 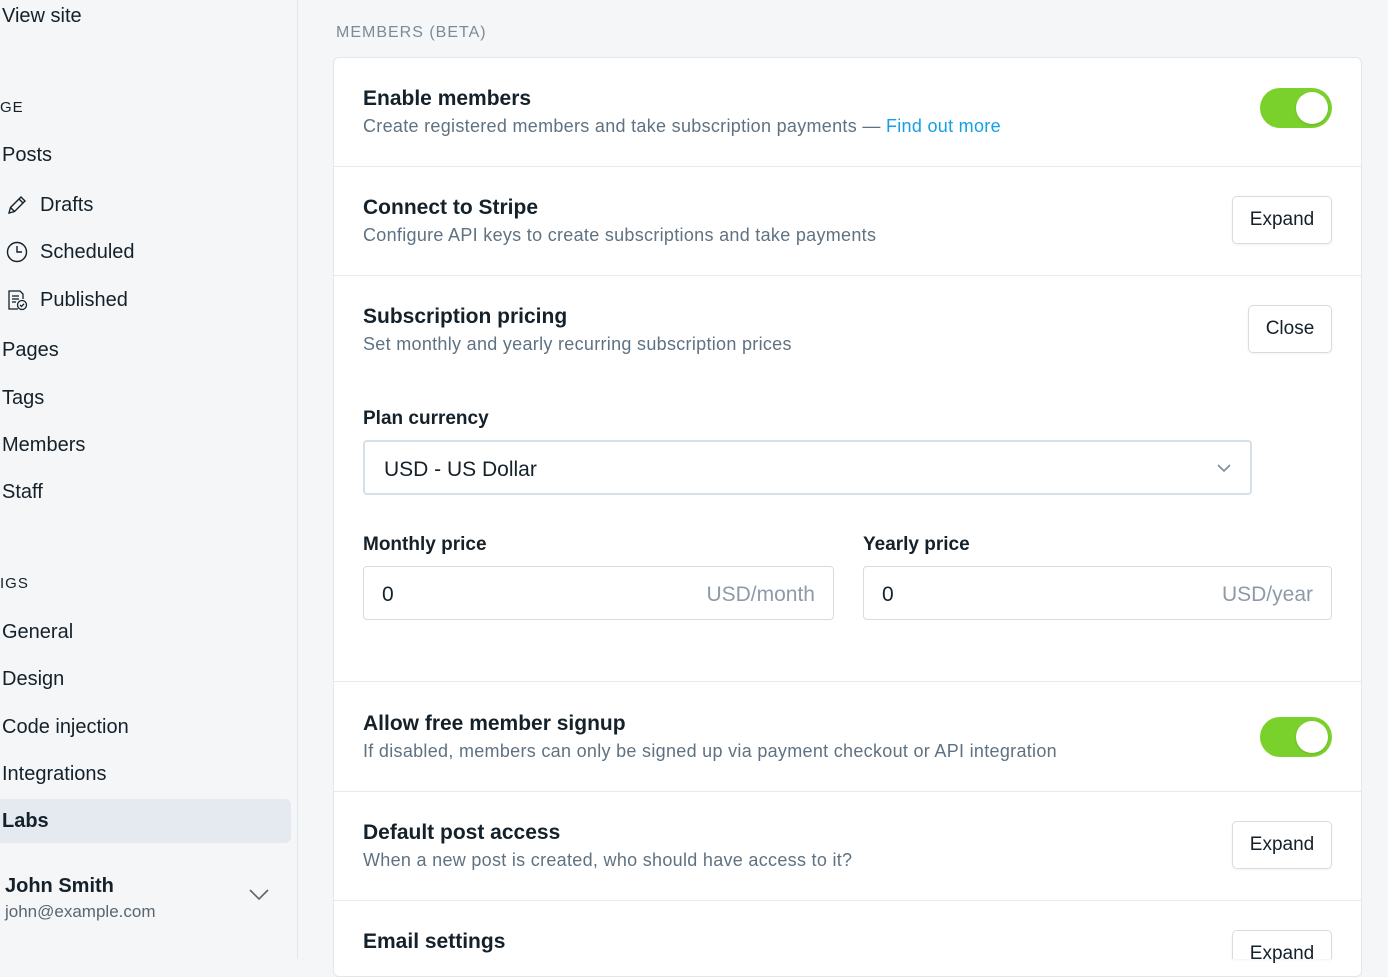 What do you see at coordinates (1097, 593) in the screenshot?
I see `yearly-price-input: 0 USD/year` at bounding box center [1097, 593].